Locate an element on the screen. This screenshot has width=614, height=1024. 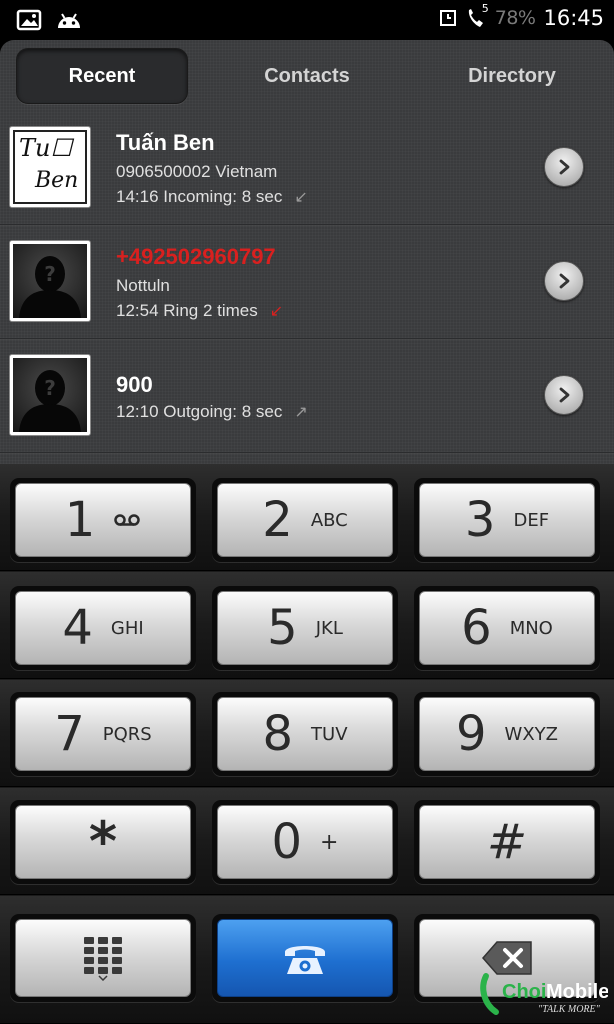
avatar: Tu☐ Ben is located at coordinates (50, 167).